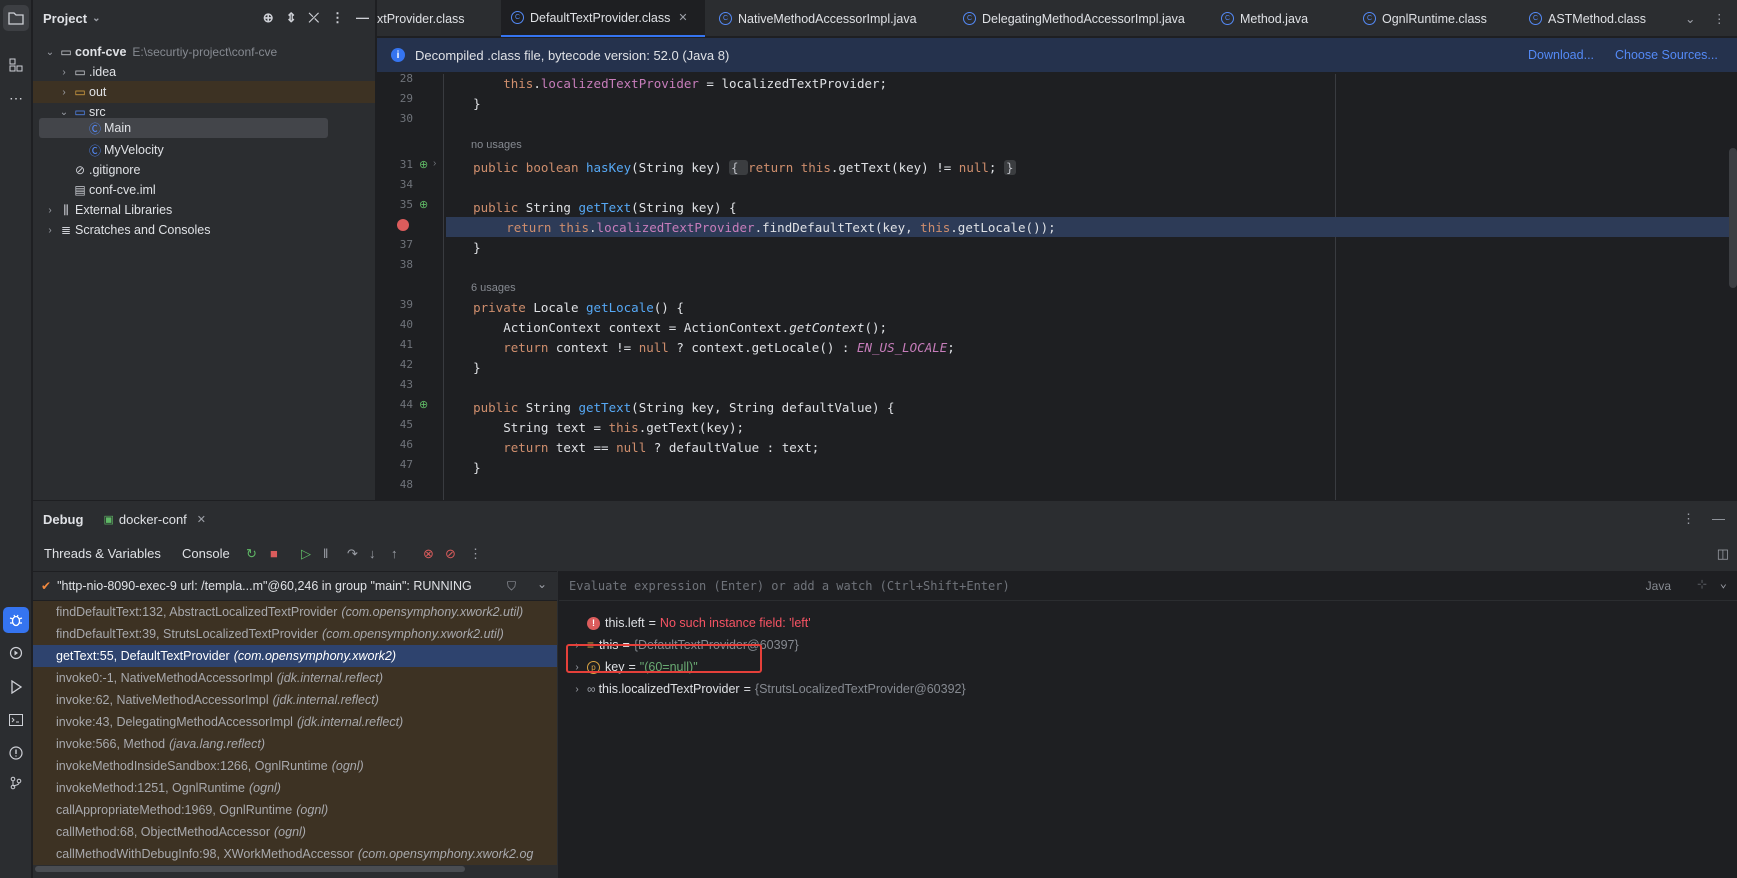 The image size is (1737, 878). I want to click on add-watch-icon: ⊹, so click(1702, 584).